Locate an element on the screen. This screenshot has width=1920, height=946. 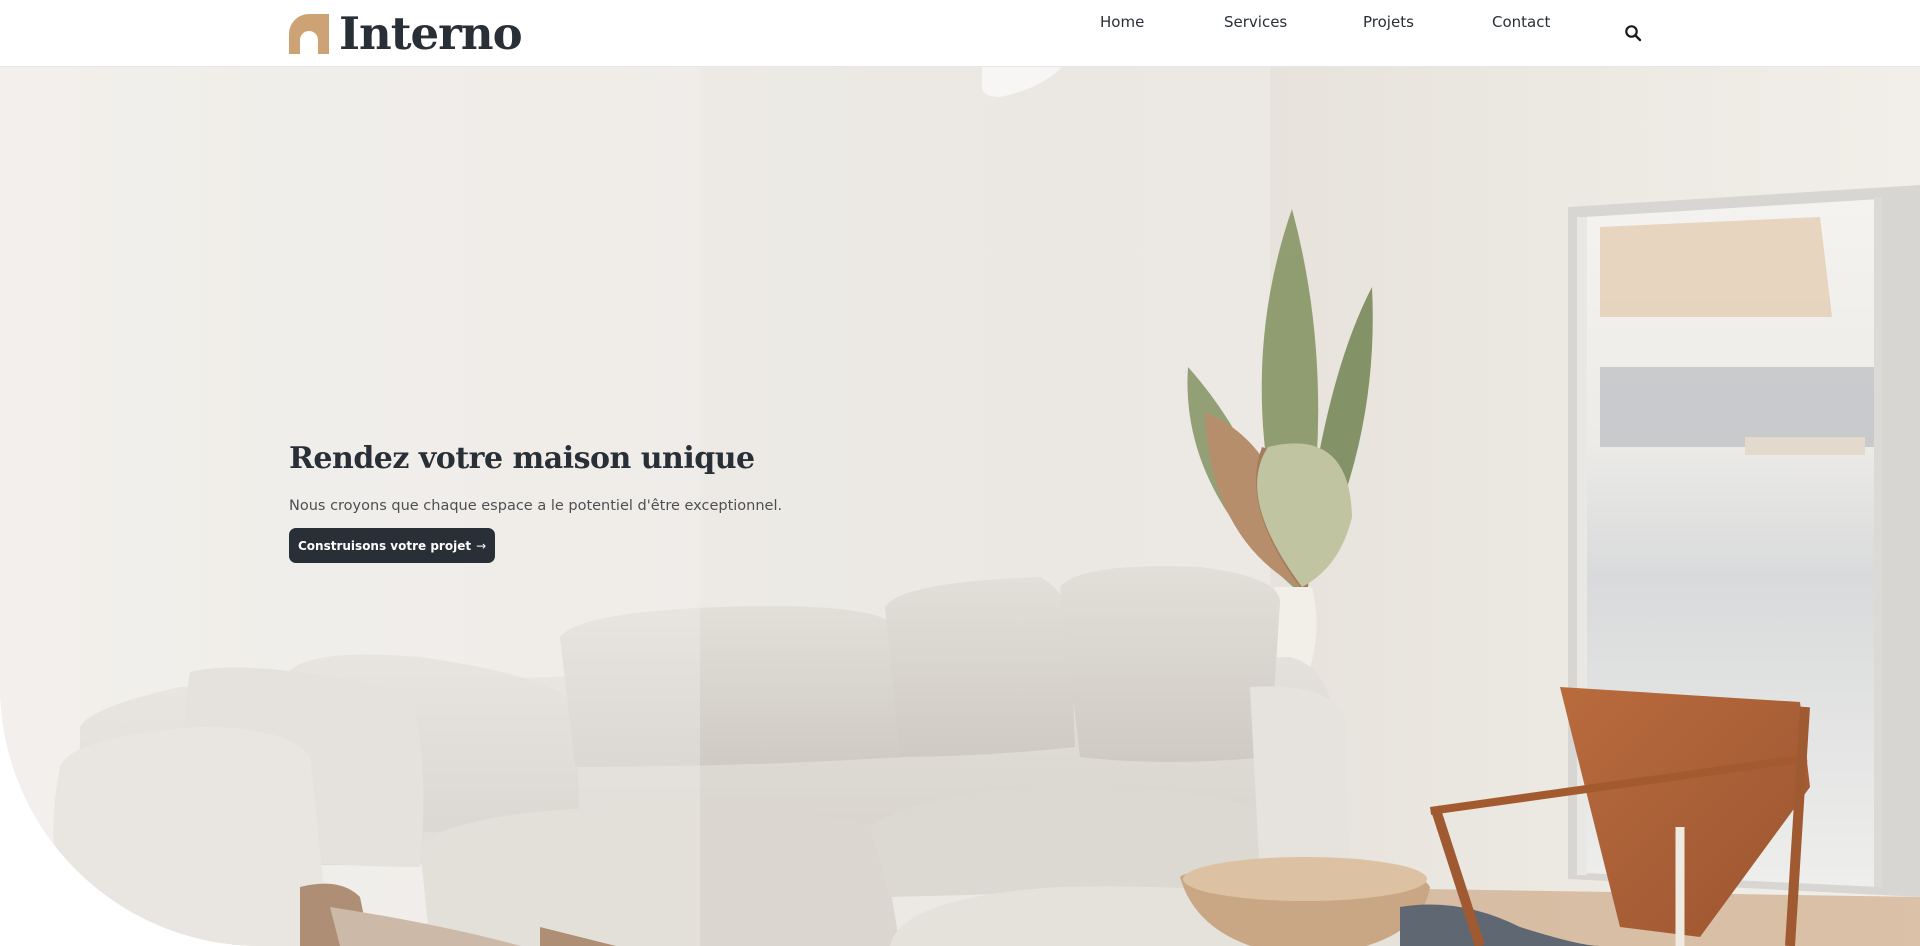
nav-item-contact: Contact is located at coordinates (1521, 22).